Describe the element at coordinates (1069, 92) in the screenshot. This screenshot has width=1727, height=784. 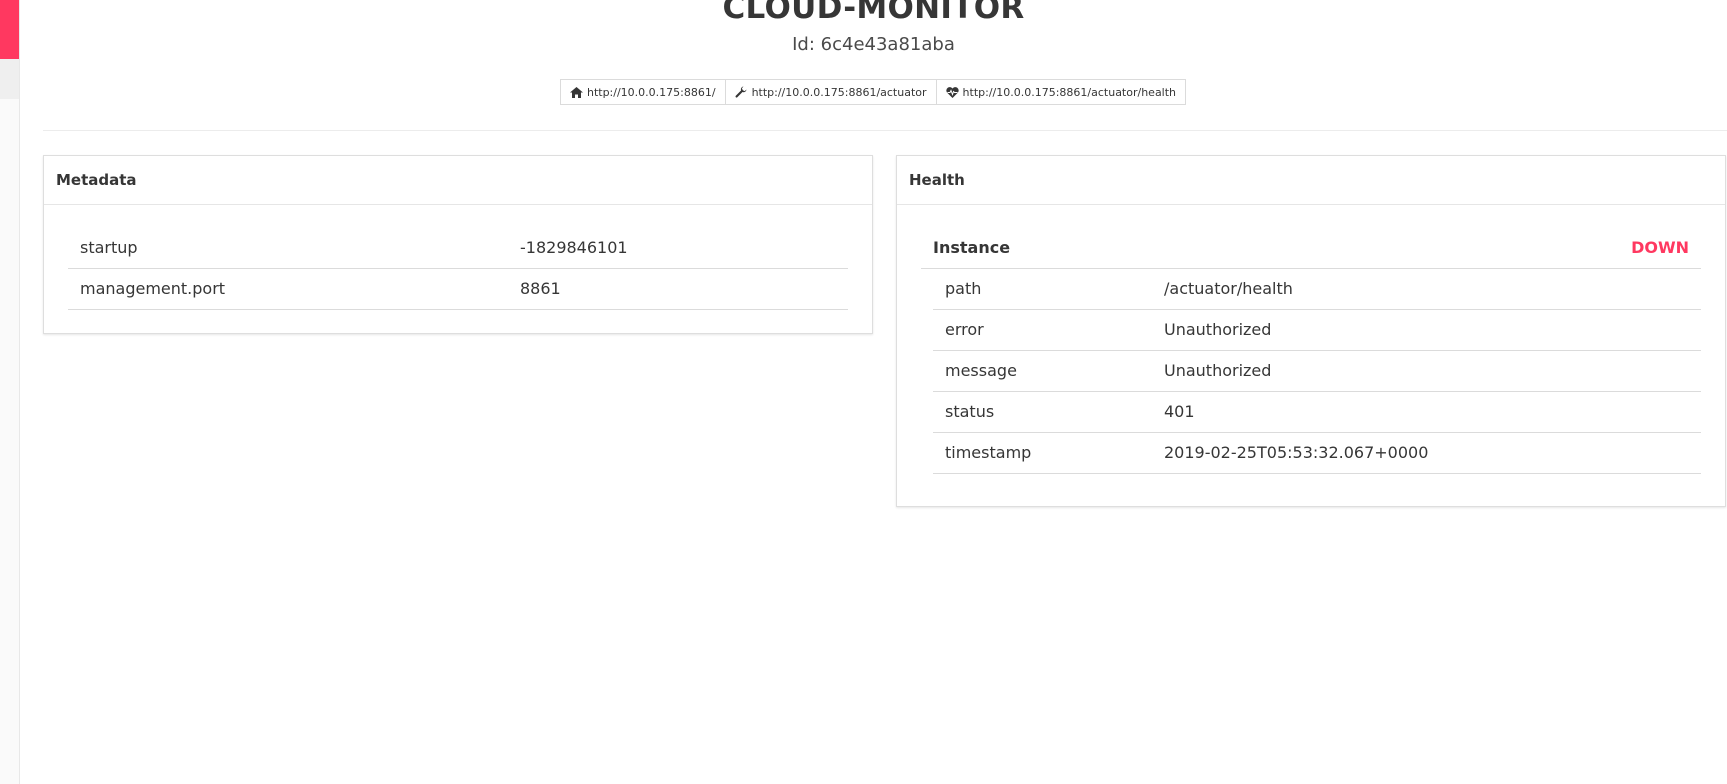
I see `health-url-label: http://10.0.0.175:8861/actuator/health` at that location.